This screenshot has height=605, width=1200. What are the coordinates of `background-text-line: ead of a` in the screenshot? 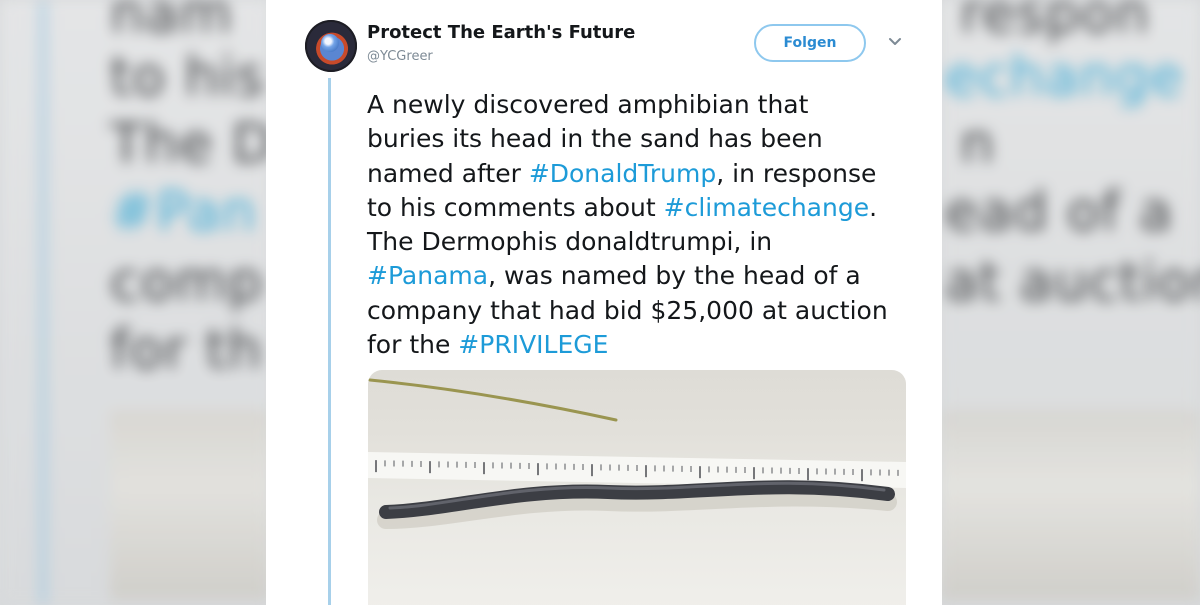 It's located at (1059, 211).